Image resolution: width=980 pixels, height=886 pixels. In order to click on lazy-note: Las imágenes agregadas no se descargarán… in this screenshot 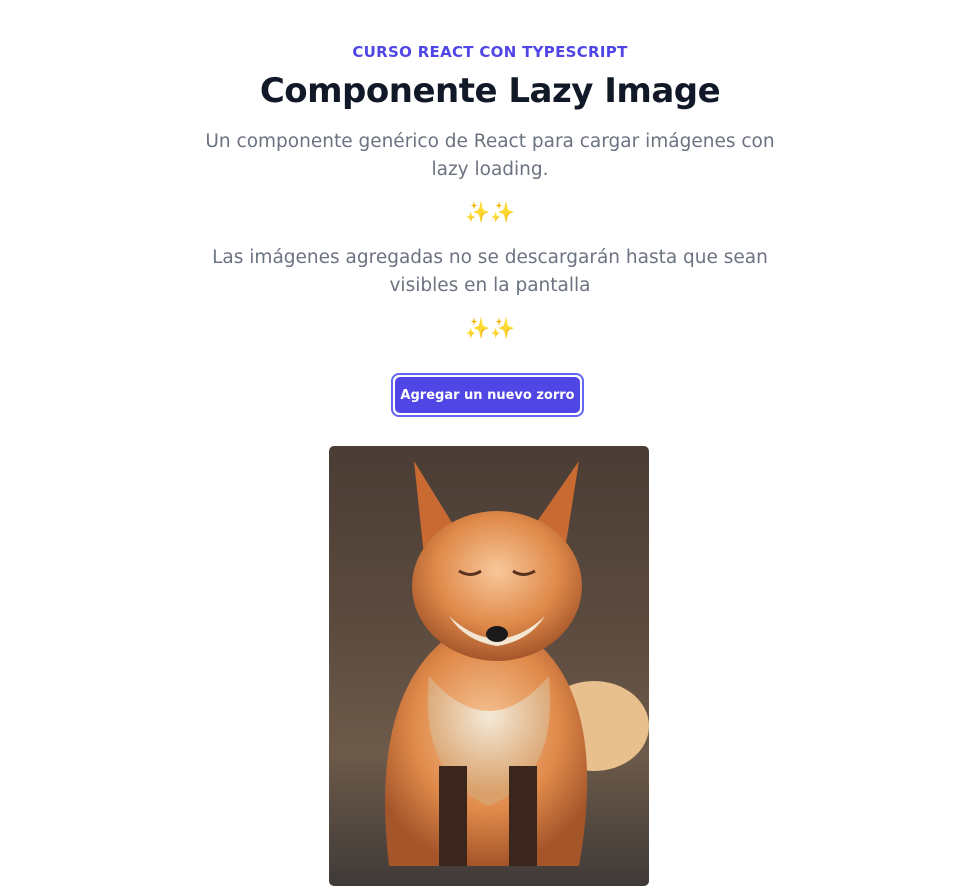, I will do `click(490, 271)`.